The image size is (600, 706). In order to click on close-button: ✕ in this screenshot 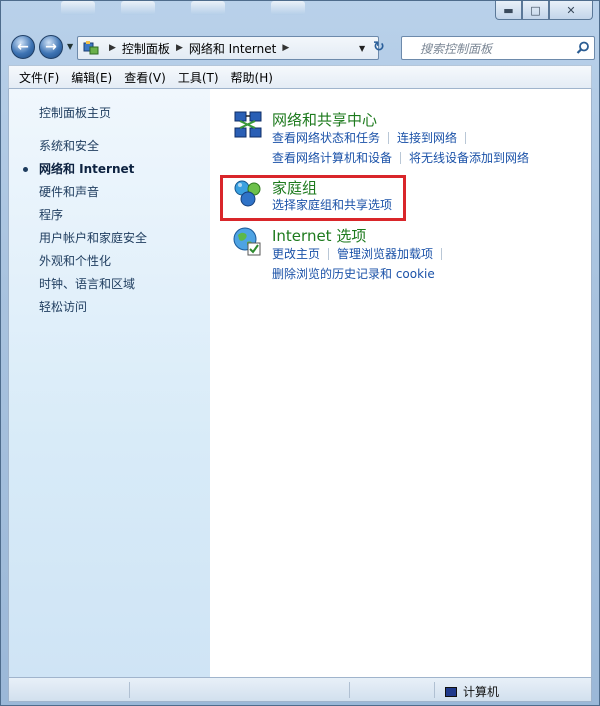, I will do `click(571, 10)`.